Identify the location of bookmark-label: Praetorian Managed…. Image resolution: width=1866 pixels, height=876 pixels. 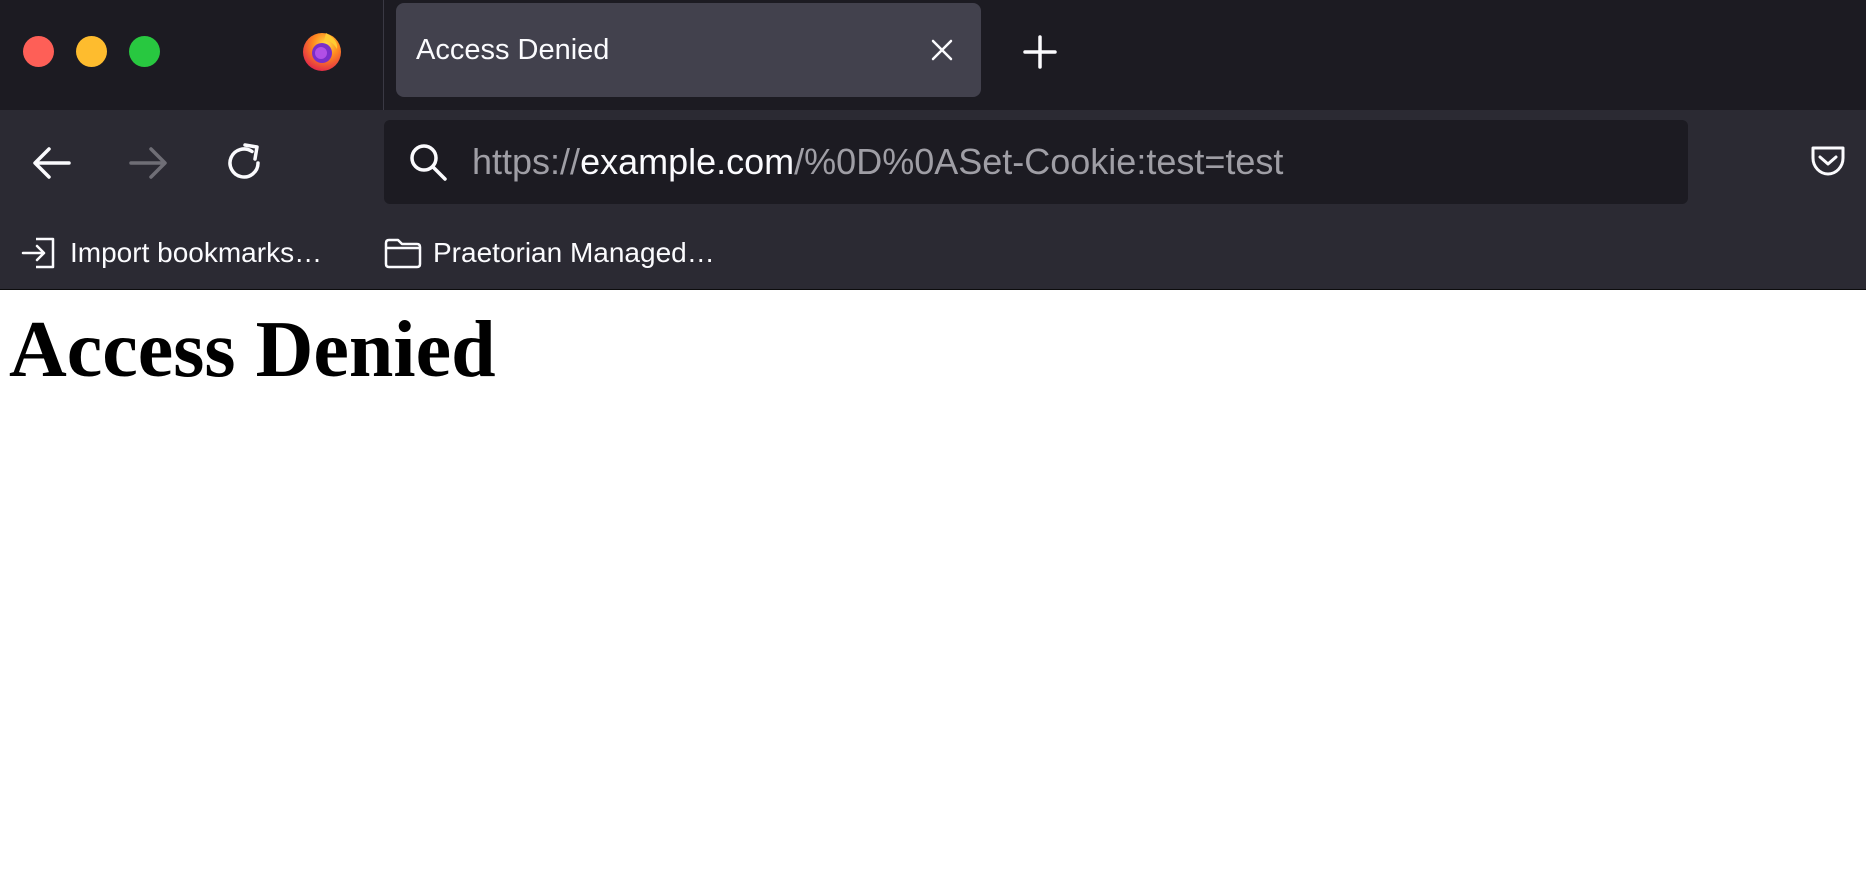
(574, 252).